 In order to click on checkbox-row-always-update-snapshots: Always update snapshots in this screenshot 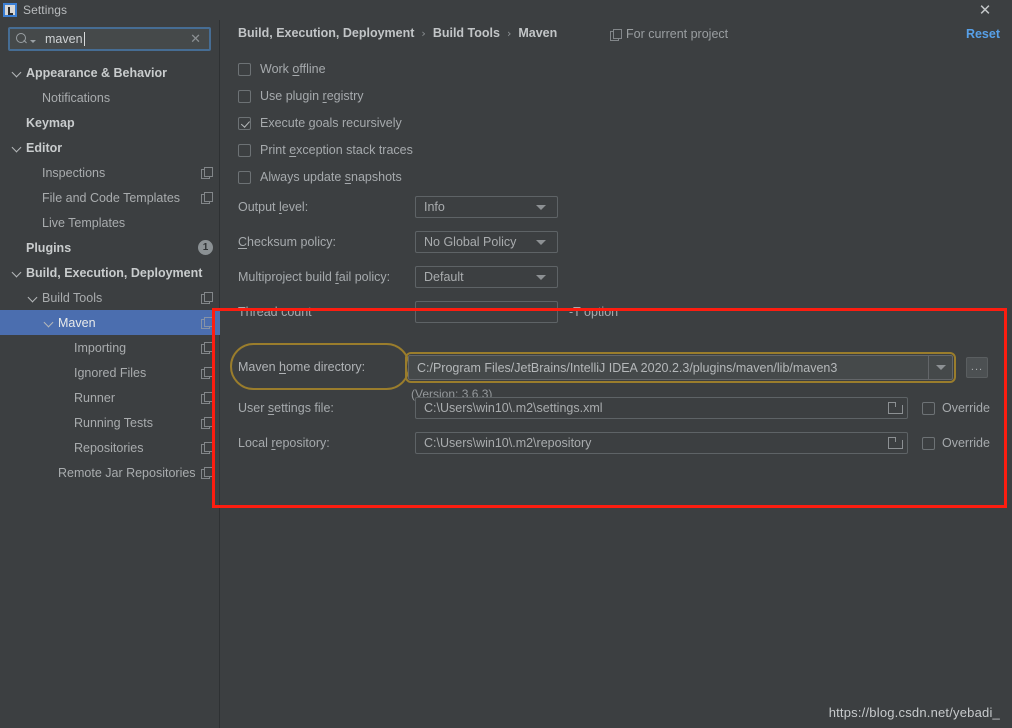, I will do `click(320, 177)`.